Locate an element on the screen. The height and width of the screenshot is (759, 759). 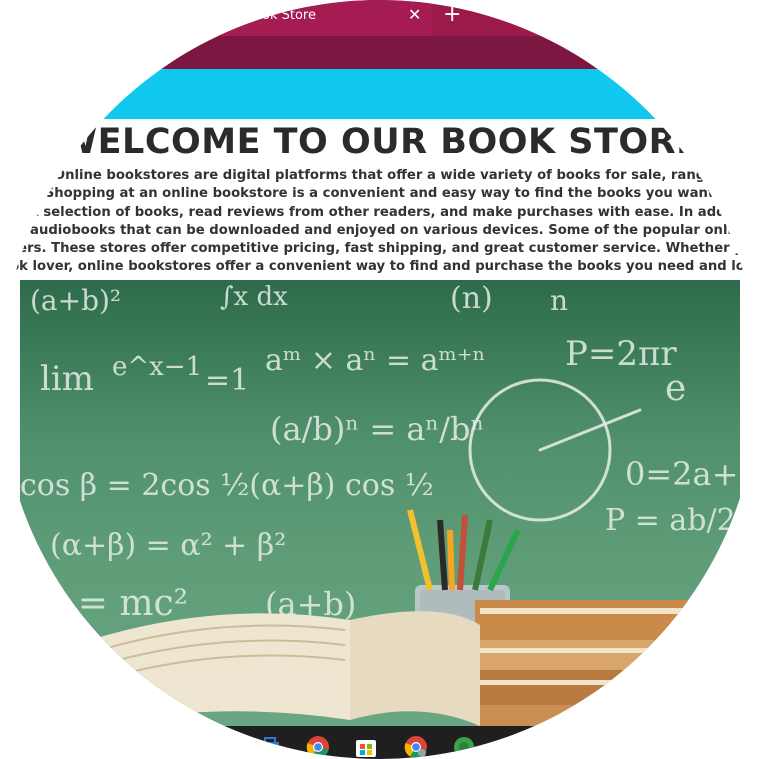
svg-text: lim is located at coordinates (67, 379).